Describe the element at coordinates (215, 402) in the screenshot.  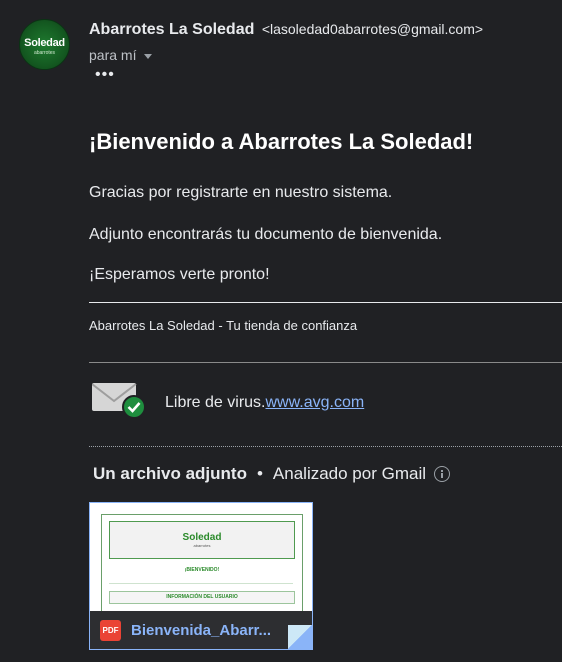
I see `avg-text: Libre de virus.` at that location.